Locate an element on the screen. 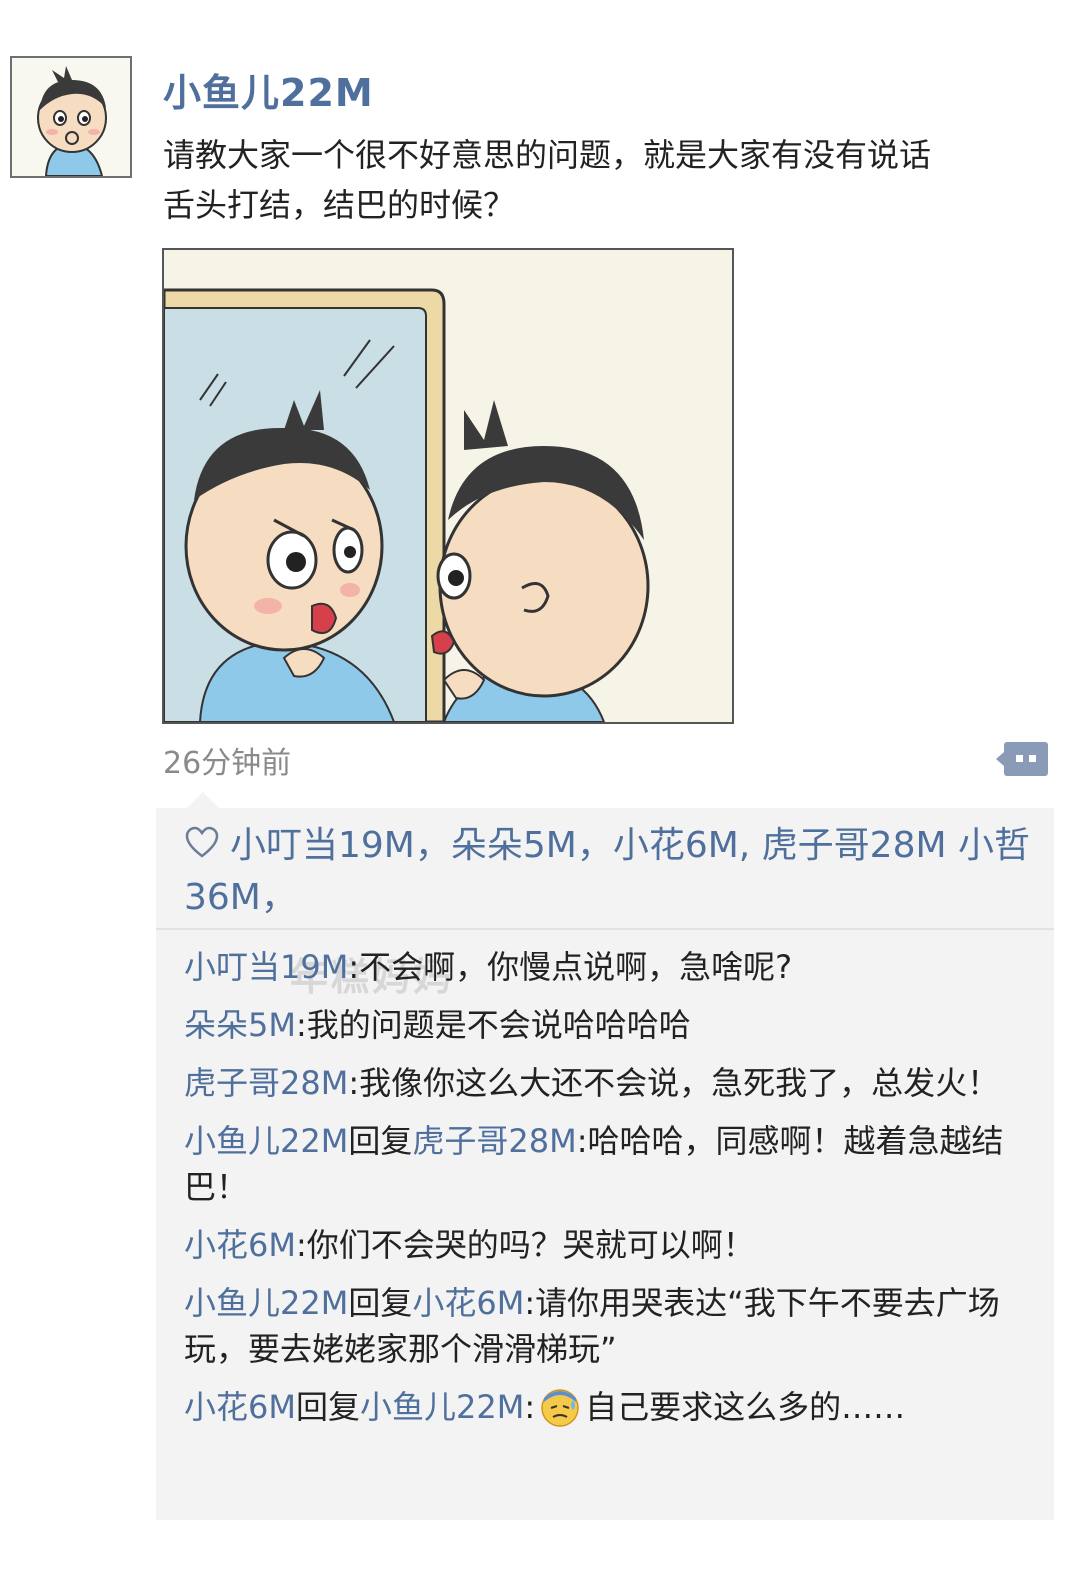 The height and width of the screenshot is (1585, 1080). comment-item: 小叮当19M:不会啊，你慢点说啊，急啥呢? is located at coordinates (606, 967).